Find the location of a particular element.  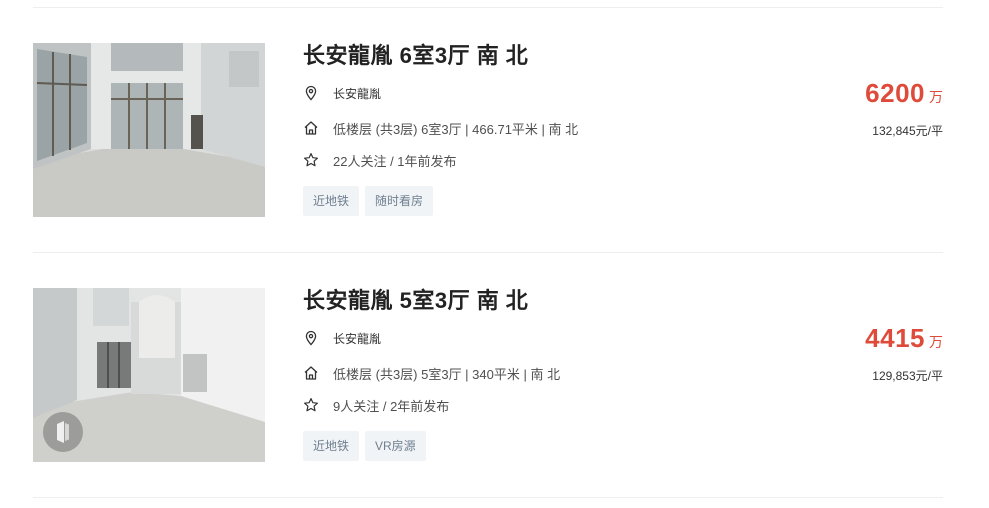

house-info: 低楼层 (共3层) 6室3厅 | 466.71平米 | 南 北 is located at coordinates (456, 129).